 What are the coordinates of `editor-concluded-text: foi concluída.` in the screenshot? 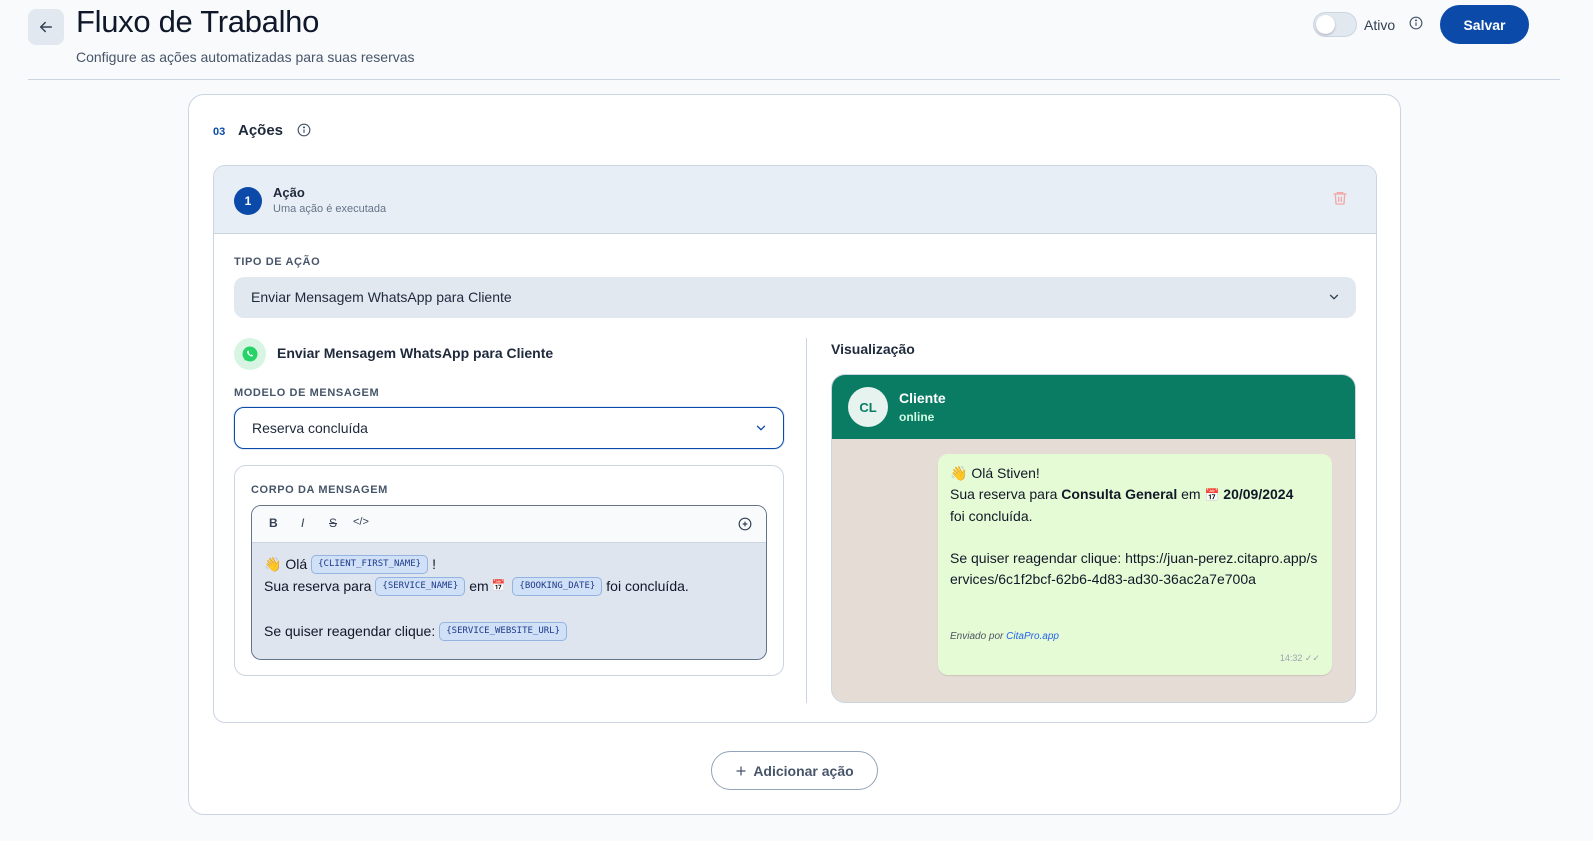 It's located at (647, 586).